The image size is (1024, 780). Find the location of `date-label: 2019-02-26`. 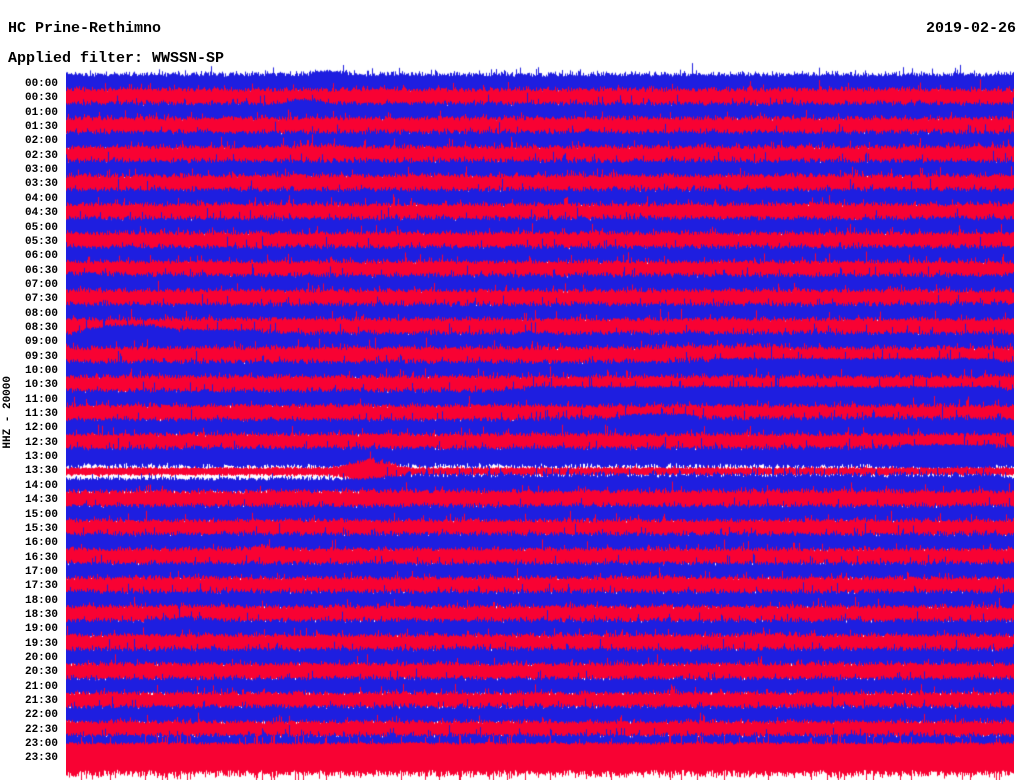

date-label: 2019-02-26 is located at coordinates (970, 28).